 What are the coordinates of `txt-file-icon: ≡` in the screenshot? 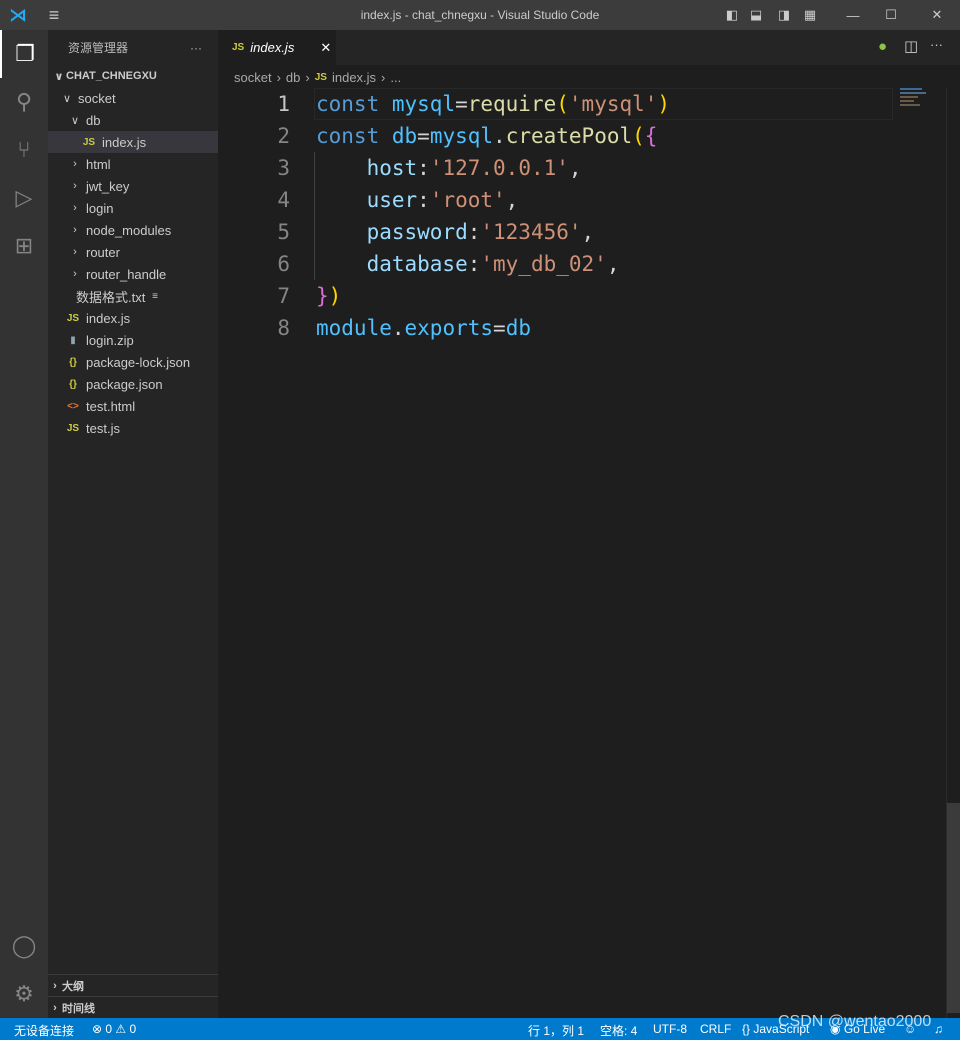 It's located at (155, 296).